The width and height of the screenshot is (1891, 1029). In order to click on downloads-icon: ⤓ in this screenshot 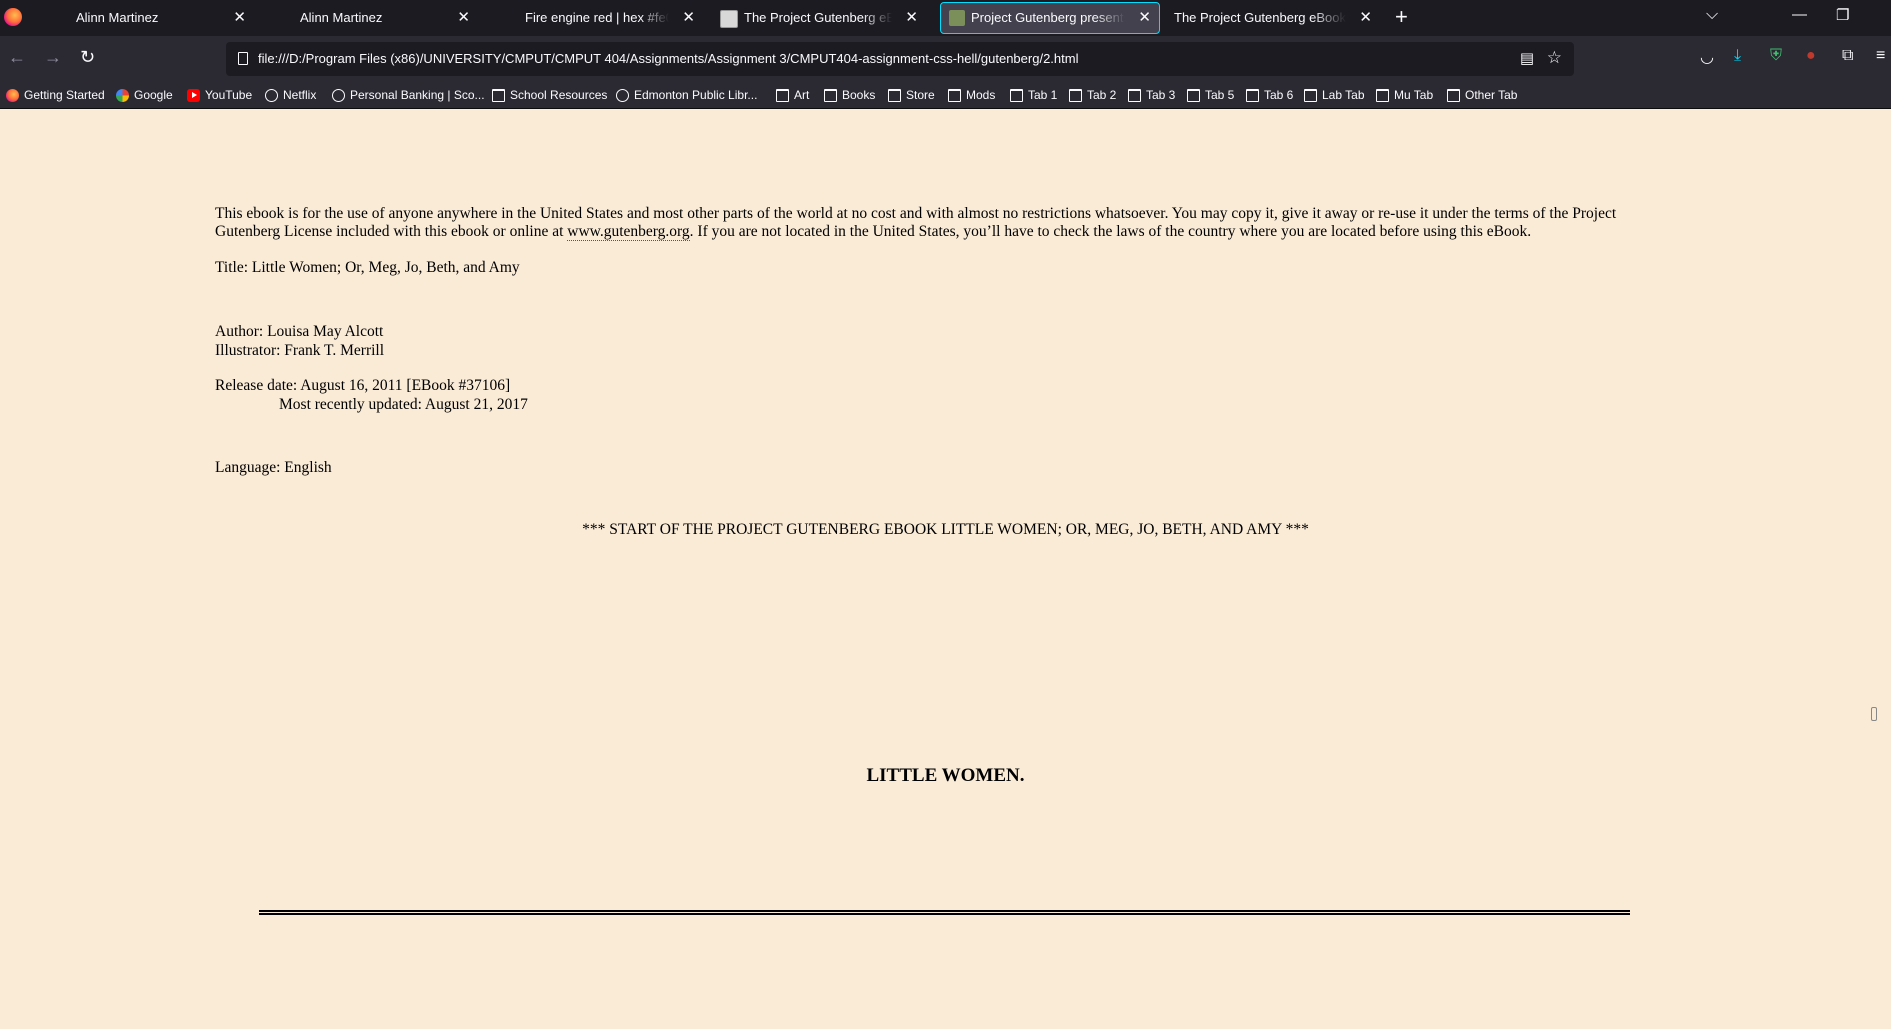, I will do `click(1737, 56)`.